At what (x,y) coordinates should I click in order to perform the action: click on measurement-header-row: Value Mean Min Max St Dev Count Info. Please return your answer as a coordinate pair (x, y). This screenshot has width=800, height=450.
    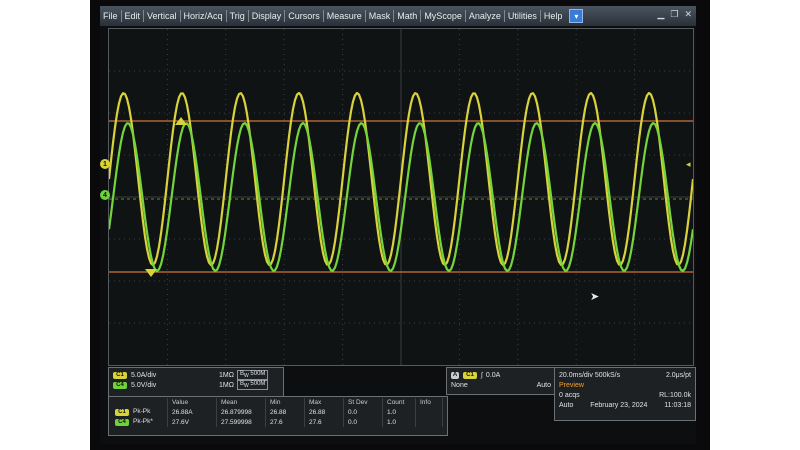
    Looking at the image, I should click on (277, 402).